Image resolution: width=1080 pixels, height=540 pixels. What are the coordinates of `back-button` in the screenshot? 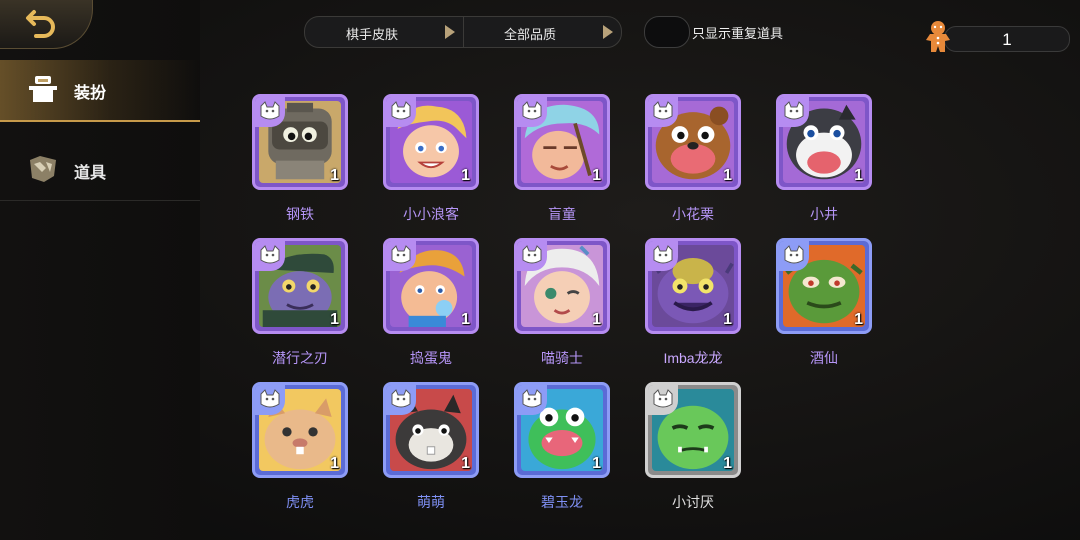 It's located at (46, 24).